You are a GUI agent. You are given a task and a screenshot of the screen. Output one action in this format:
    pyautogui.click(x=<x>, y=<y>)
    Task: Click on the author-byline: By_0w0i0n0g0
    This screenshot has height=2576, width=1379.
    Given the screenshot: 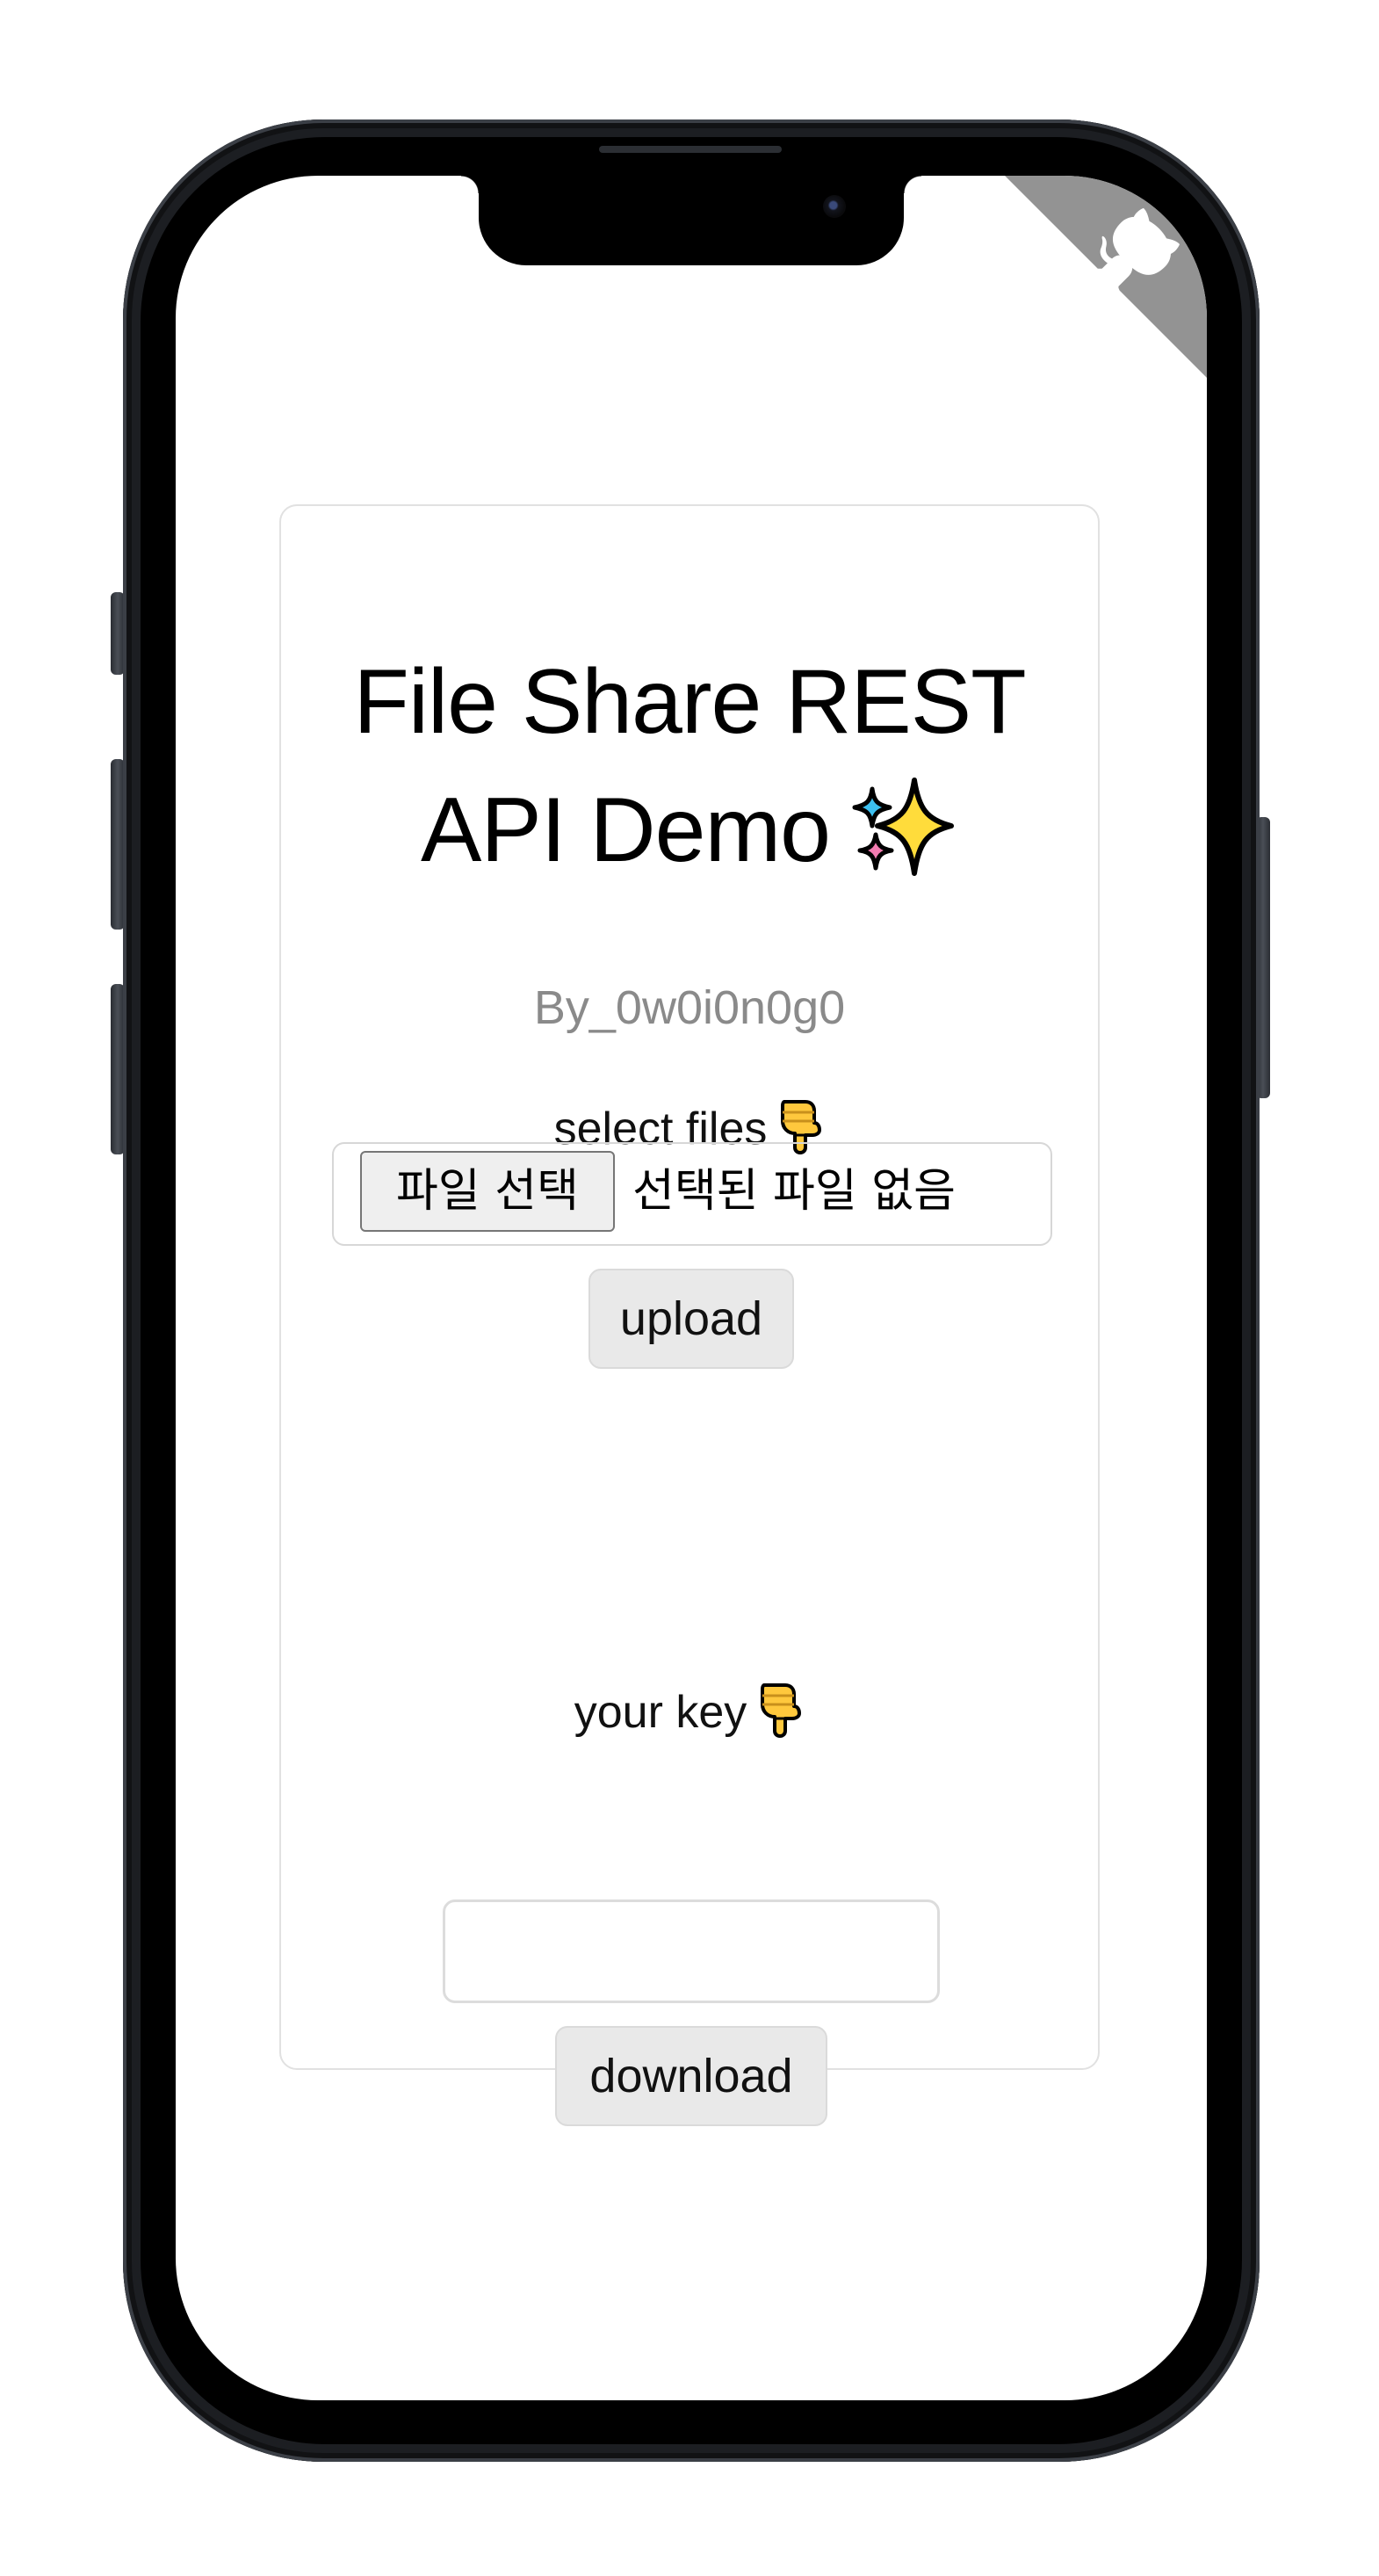 What is the action you would take?
    pyautogui.click(x=689, y=1007)
    